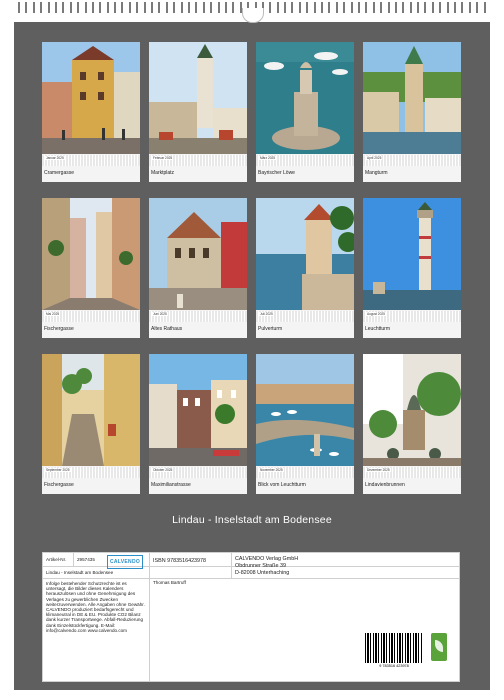 Image resolution: width=504 pixels, height=700 pixels. I want to click on month-card: Oktober 2025 Maximilianstrasse, so click(198, 424).